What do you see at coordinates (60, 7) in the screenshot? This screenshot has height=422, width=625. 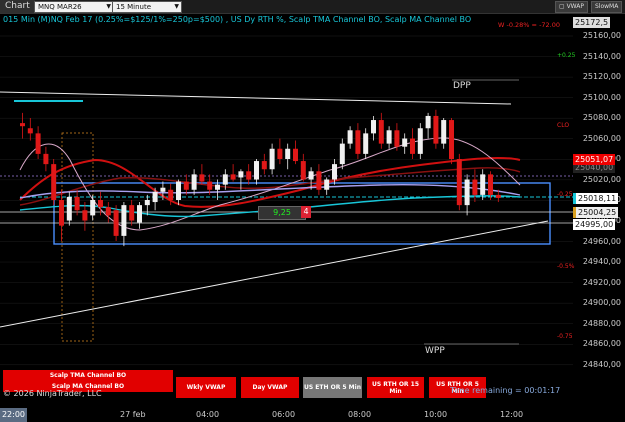 I see `instrument-value: MNQ MAR26` at bounding box center [60, 7].